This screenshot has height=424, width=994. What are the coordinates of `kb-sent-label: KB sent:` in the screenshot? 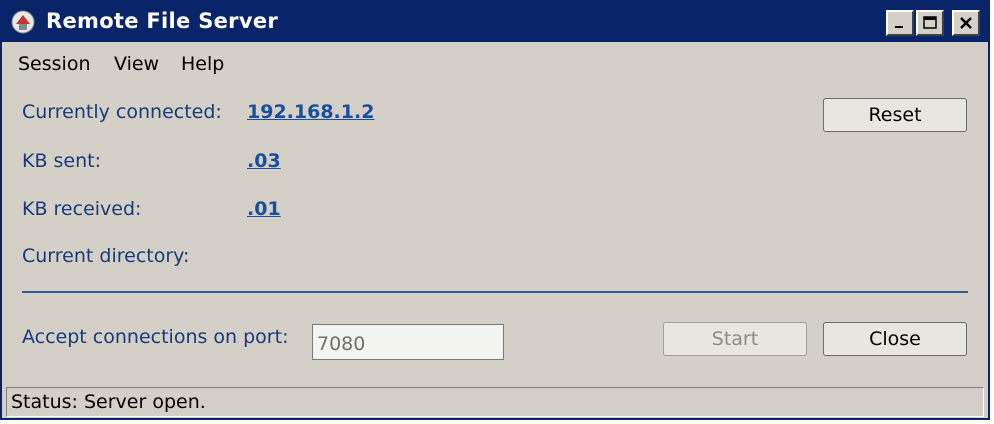 It's located at (62, 161).